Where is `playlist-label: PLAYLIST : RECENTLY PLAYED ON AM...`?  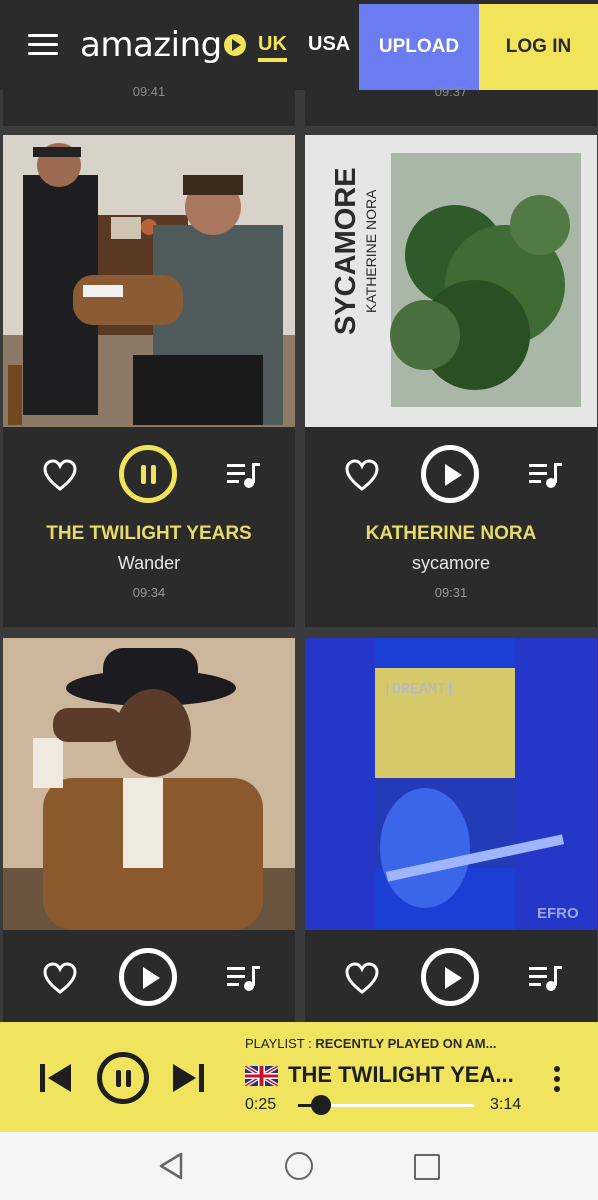
playlist-label: PLAYLIST : RECENTLY PLAYED ON AM... is located at coordinates (370, 1043).